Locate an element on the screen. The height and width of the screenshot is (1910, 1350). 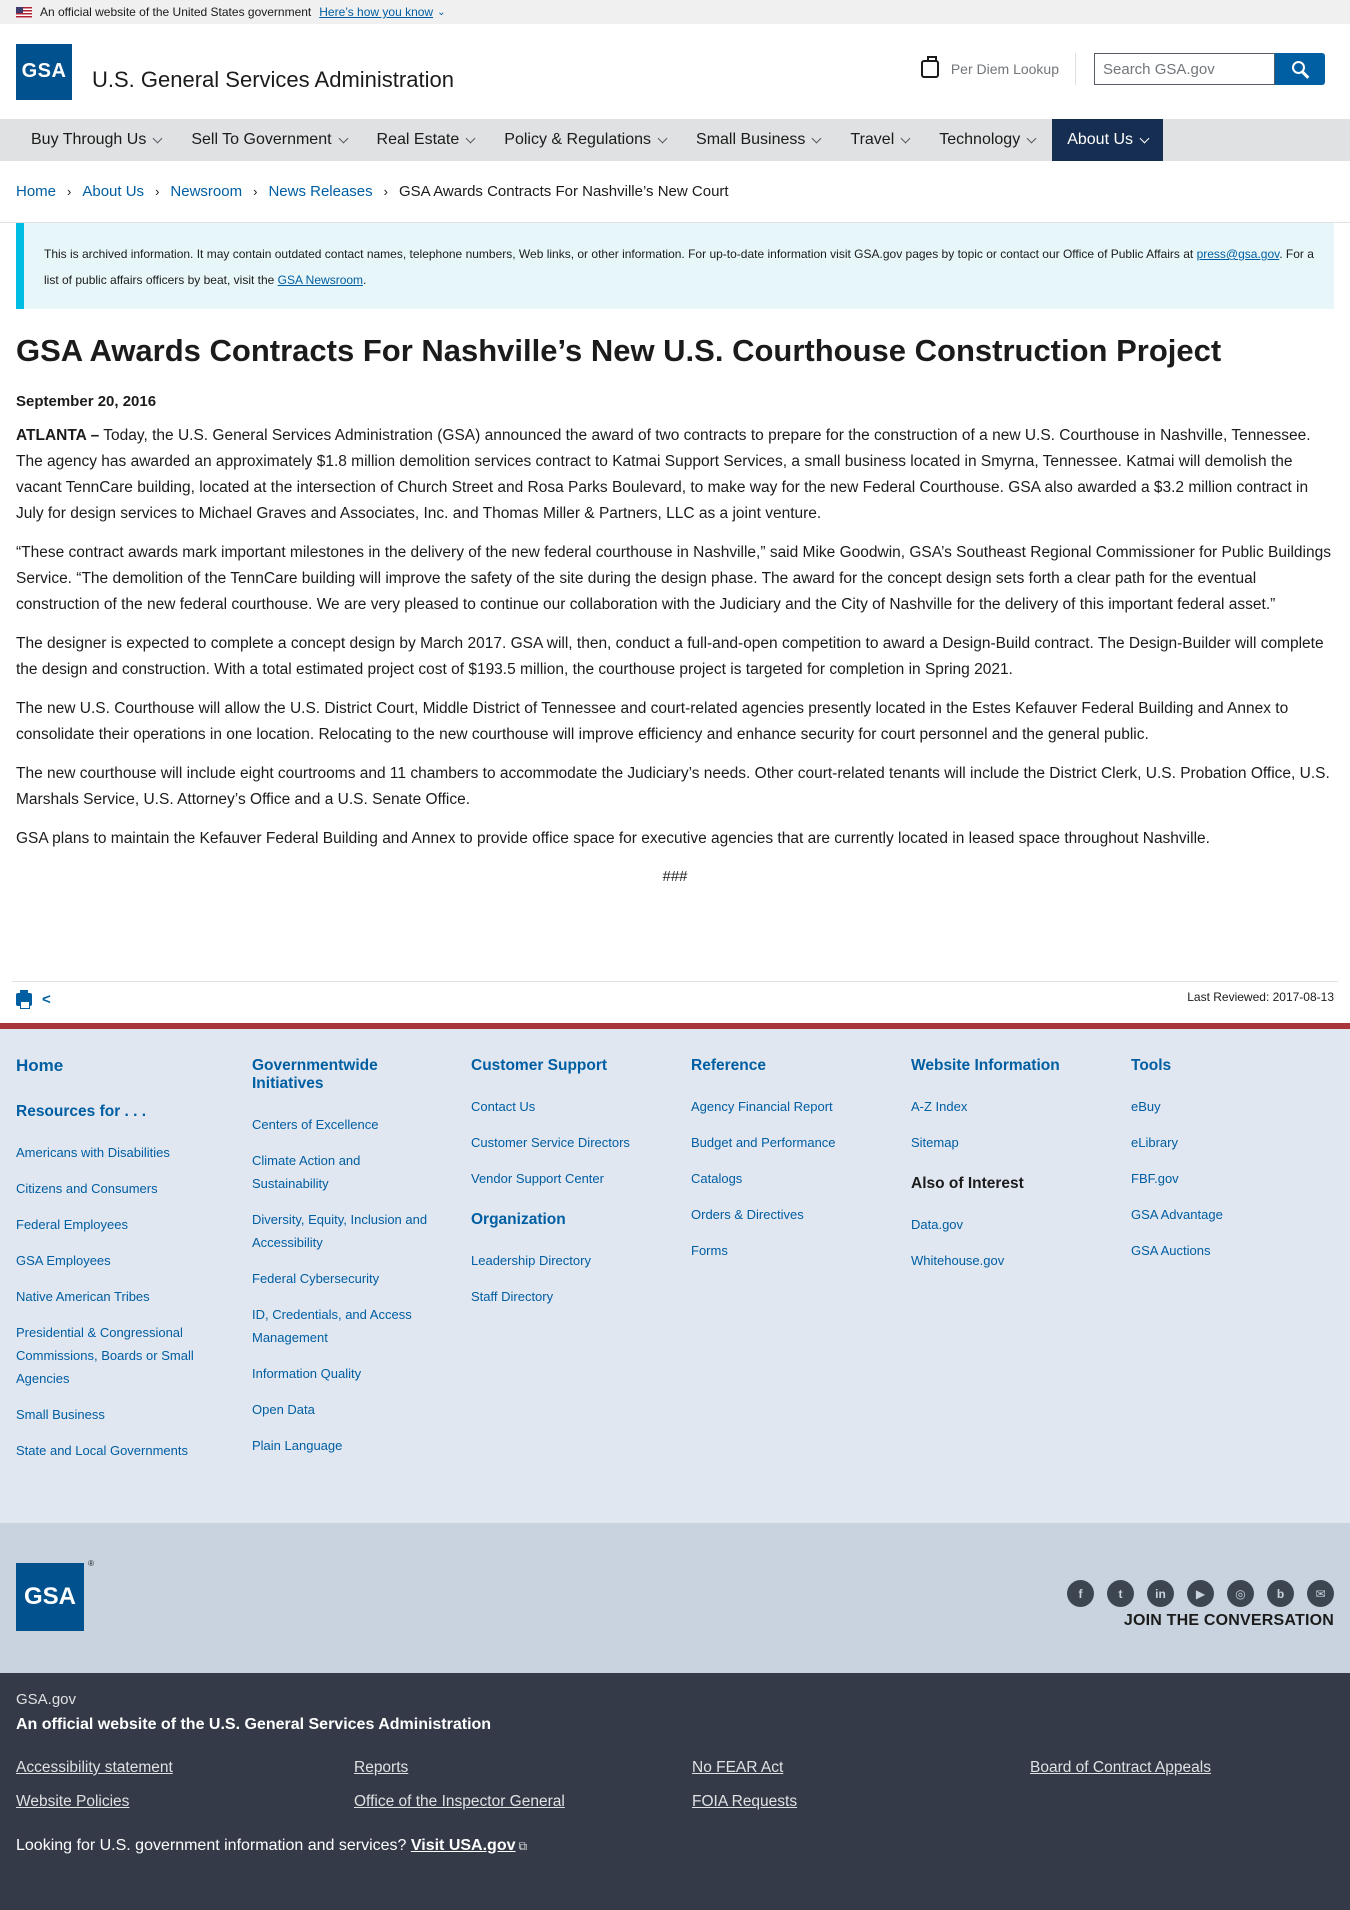
footer-link: Staff Directory is located at coordinates (581, 1296).